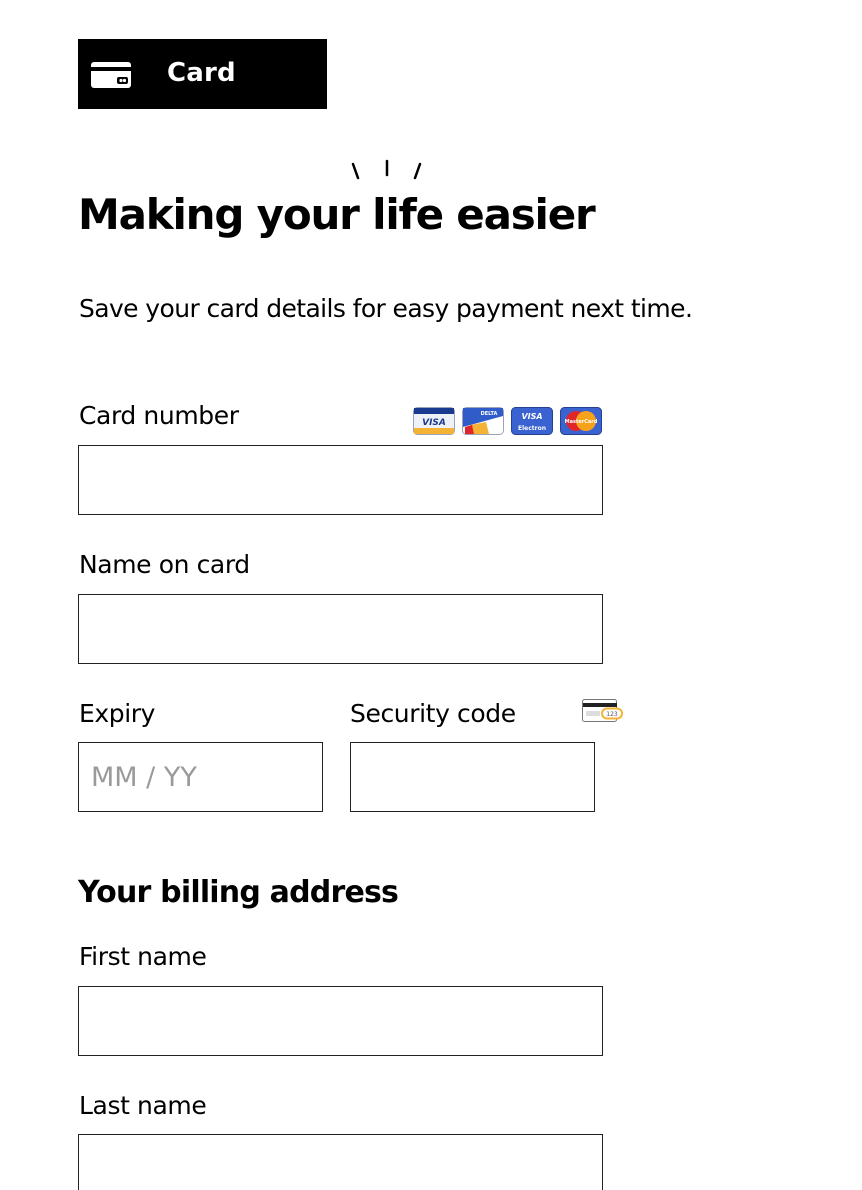 This screenshot has width=862, height=1190. What do you see at coordinates (111, 75) in the screenshot?
I see `credit-card-icon` at bounding box center [111, 75].